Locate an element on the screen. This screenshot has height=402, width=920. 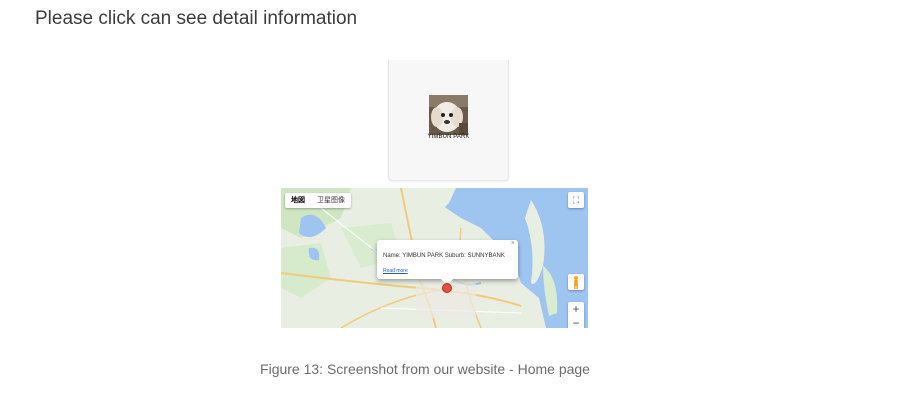
map-marker-icon is located at coordinates (447, 288).